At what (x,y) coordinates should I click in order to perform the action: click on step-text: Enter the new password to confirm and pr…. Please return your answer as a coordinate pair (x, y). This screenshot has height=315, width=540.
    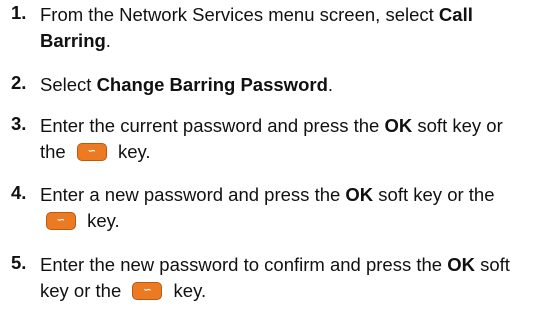
    Looking at the image, I should click on (280, 278).